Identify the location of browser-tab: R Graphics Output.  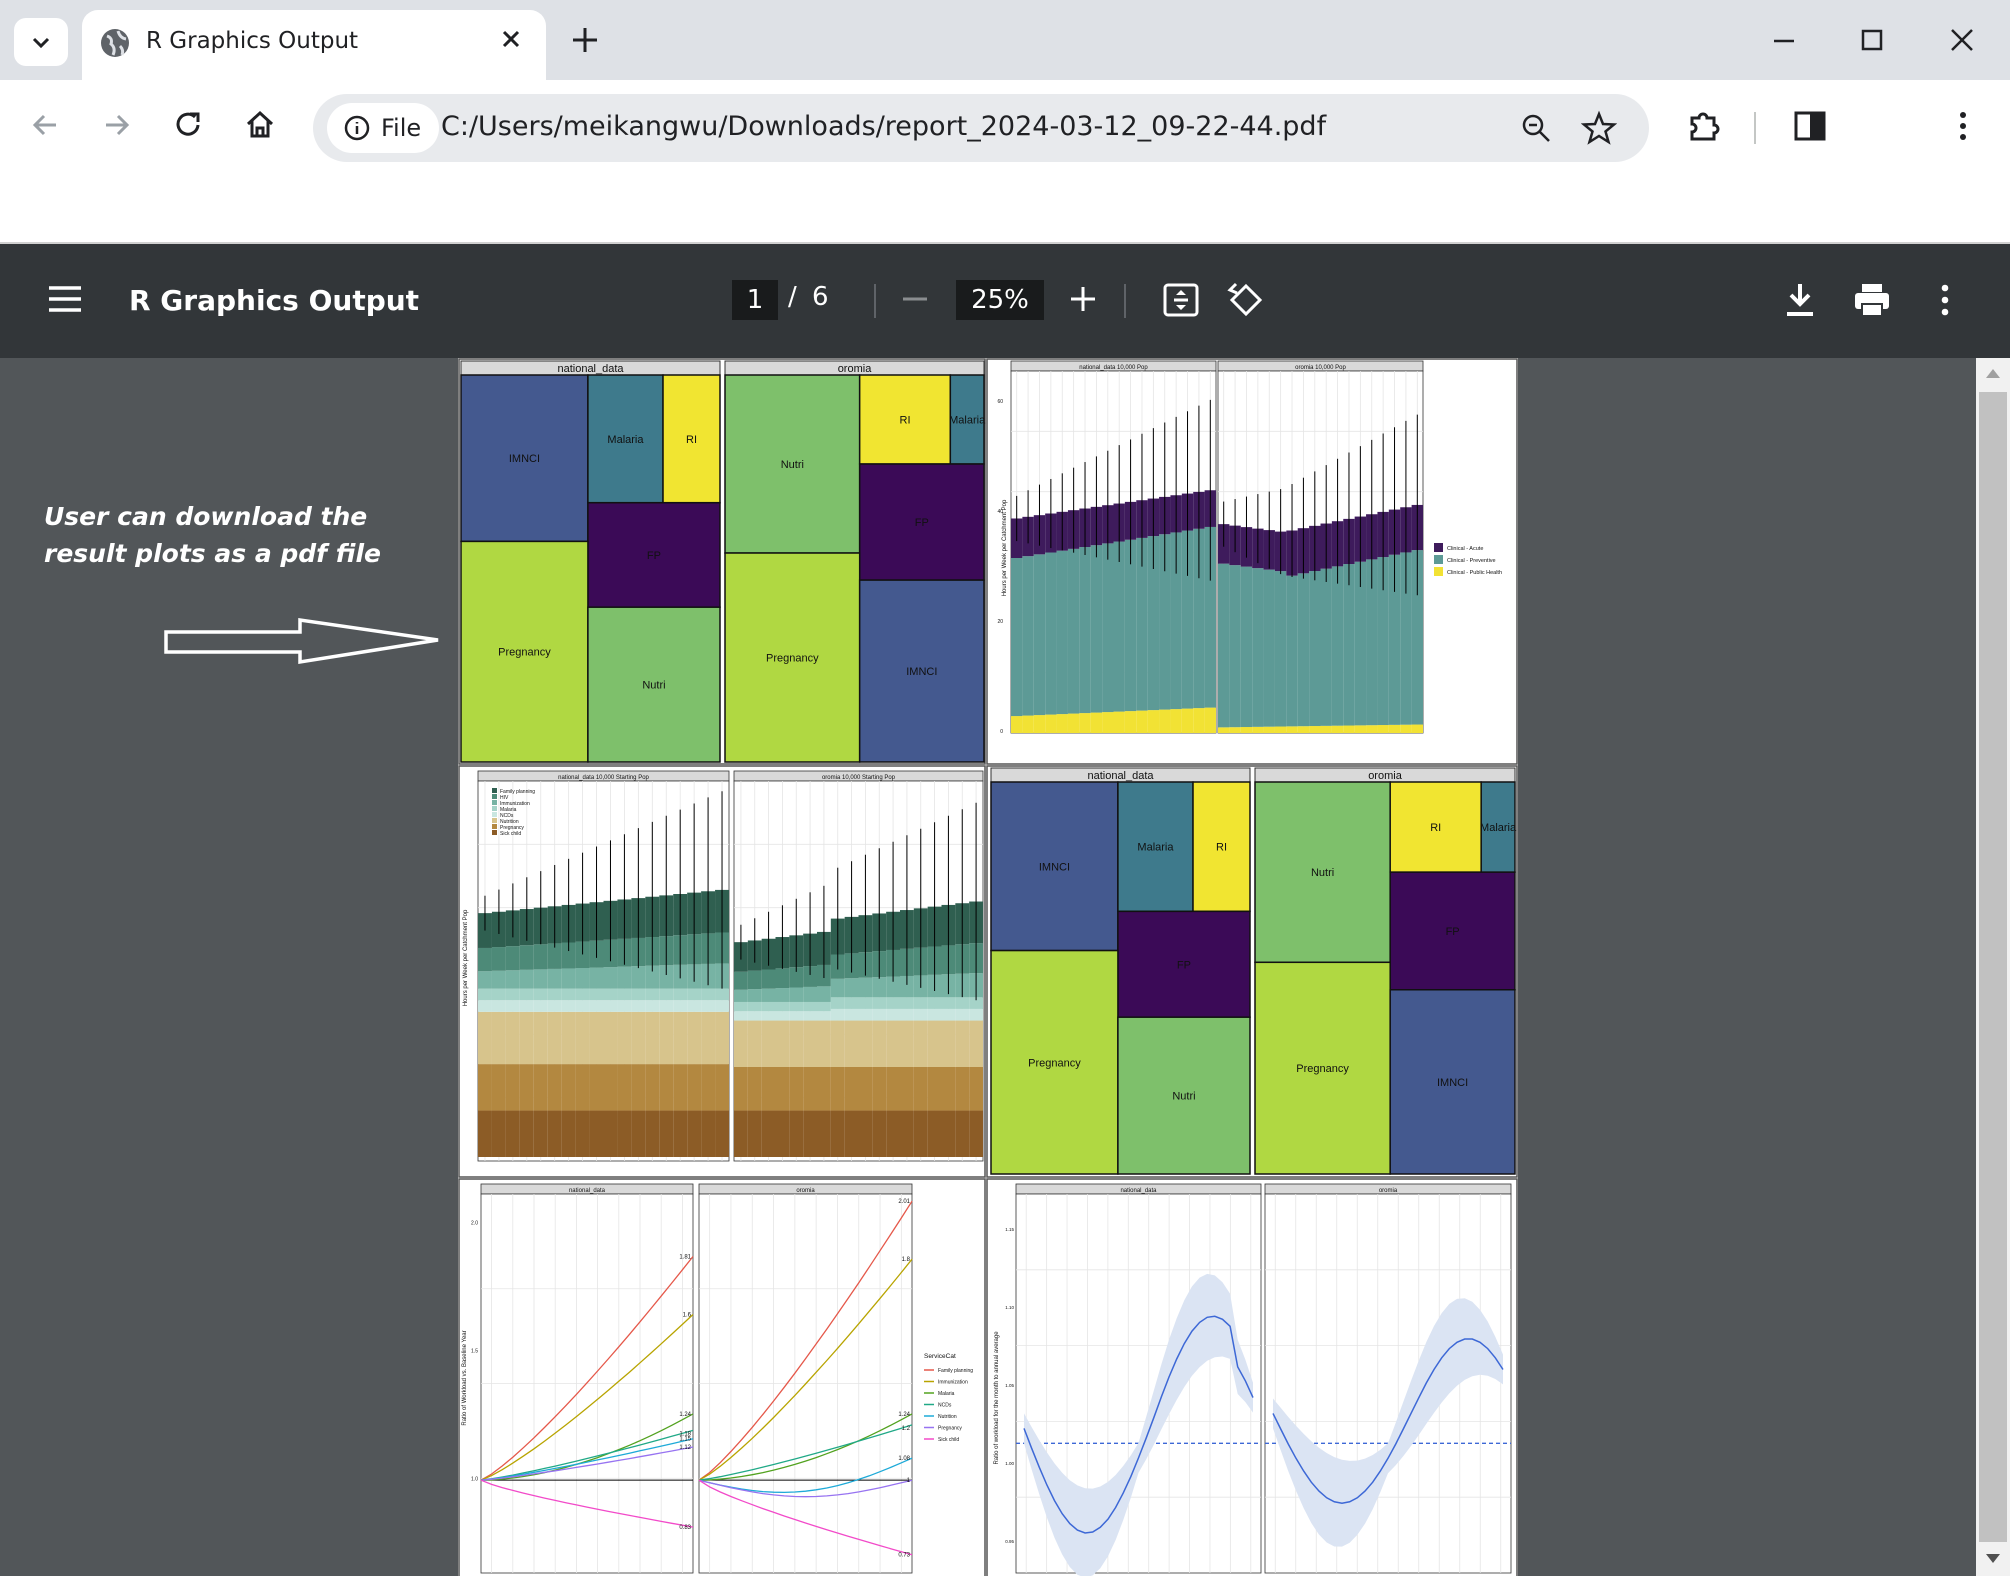
(314, 45).